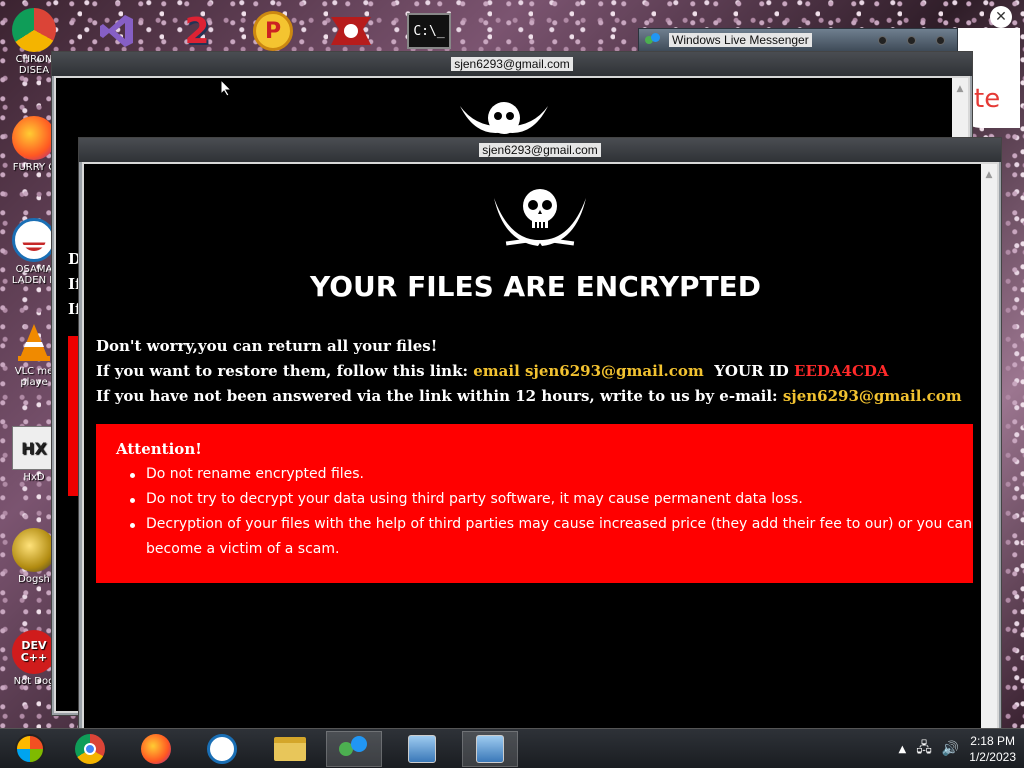 This screenshot has height=768, width=1024. What do you see at coordinates (992, 749) in the screenshot?
I see `clock: 2:18 PM 1/2/2023` at bounding box center [992, 749].